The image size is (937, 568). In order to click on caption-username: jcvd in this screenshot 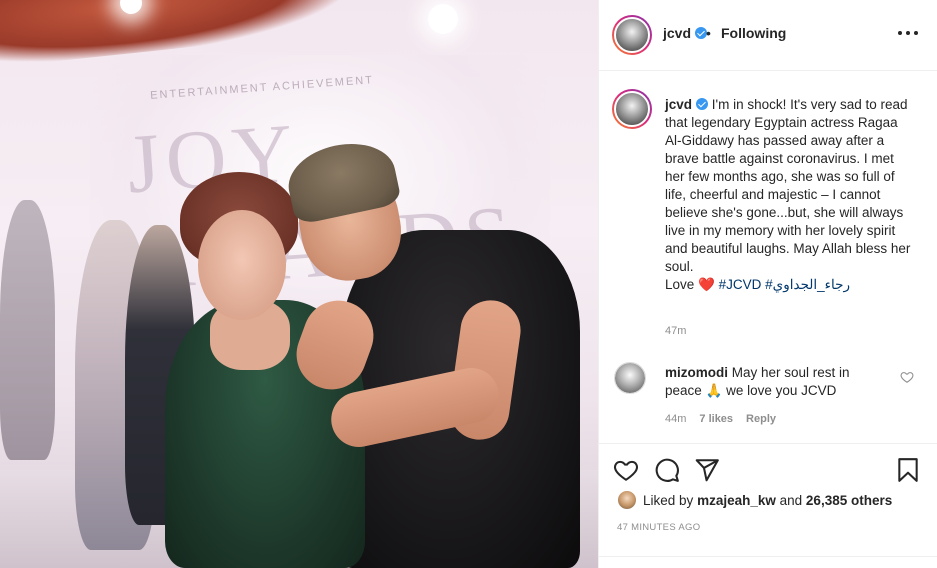, I will do `click(678, 104)`.